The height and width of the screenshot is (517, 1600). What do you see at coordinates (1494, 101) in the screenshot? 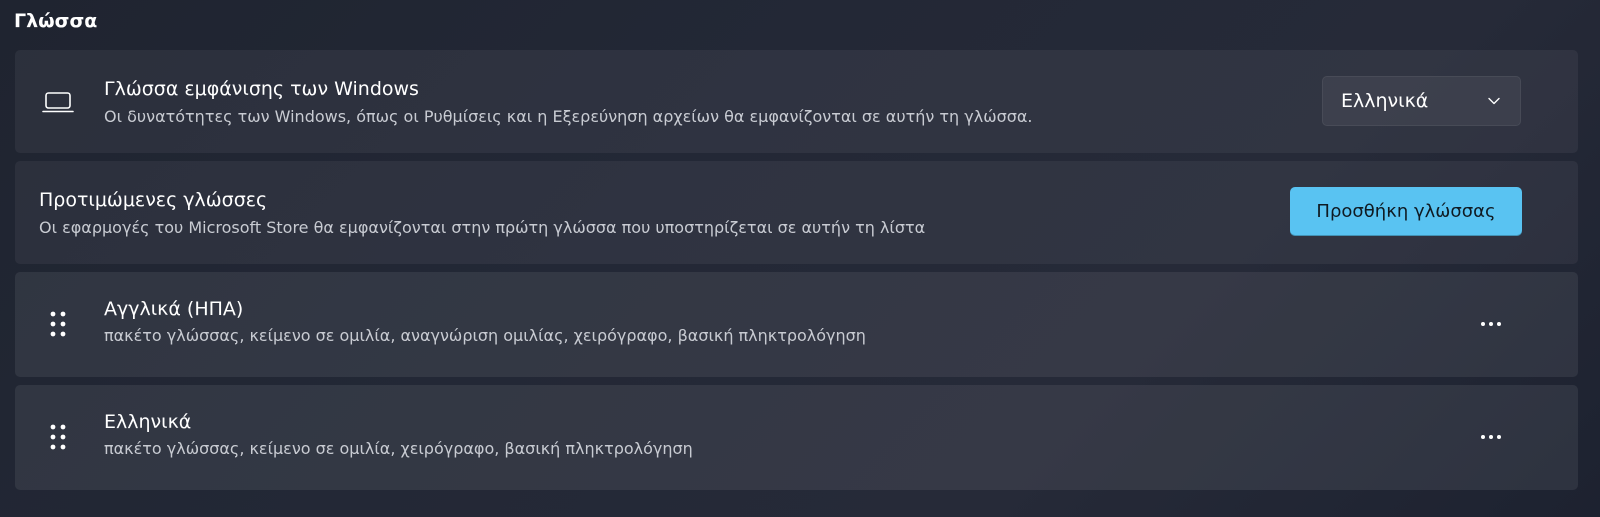
I see `chevron-down-icon` at bounding box center [1494, 101].